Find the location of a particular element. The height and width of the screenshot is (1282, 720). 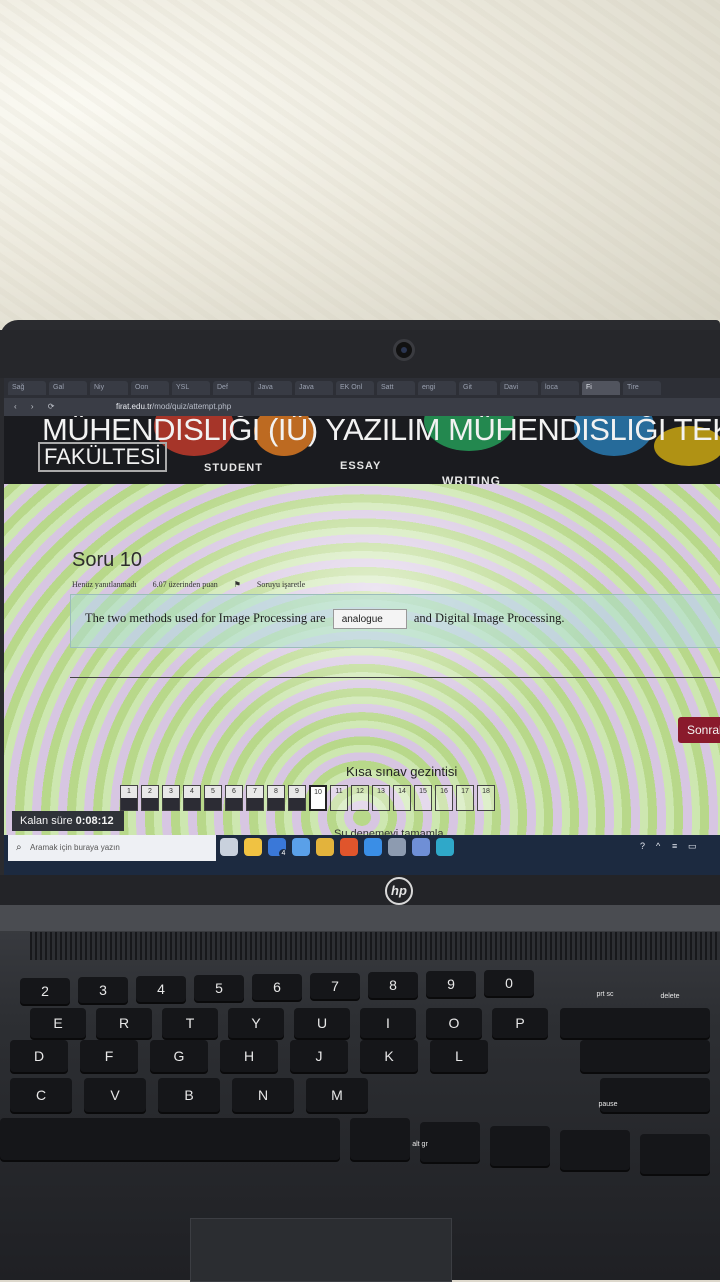

browser-tab: Tire is located at coordinates (642, 388).